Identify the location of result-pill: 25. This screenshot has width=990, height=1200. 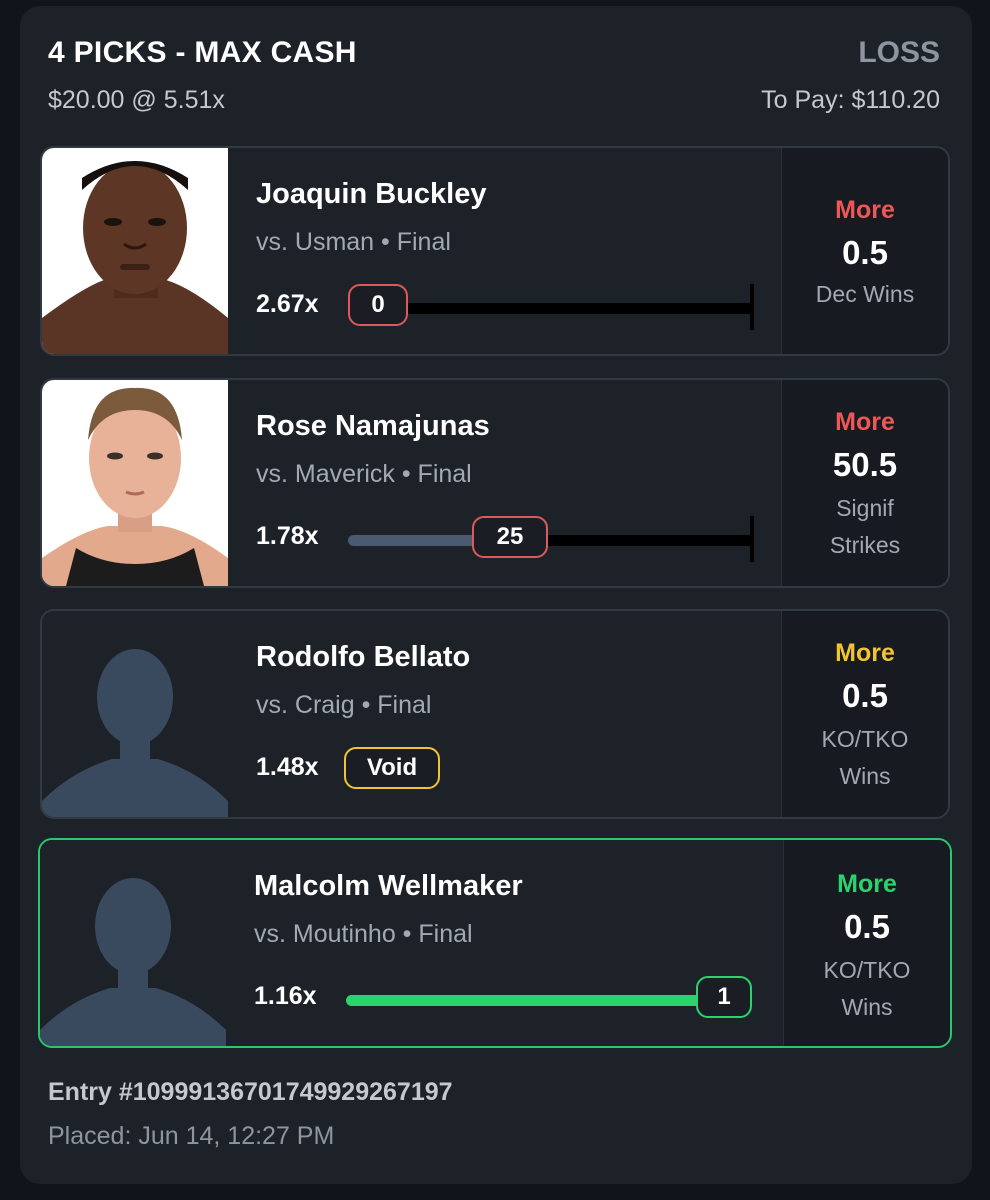
(510, 537).